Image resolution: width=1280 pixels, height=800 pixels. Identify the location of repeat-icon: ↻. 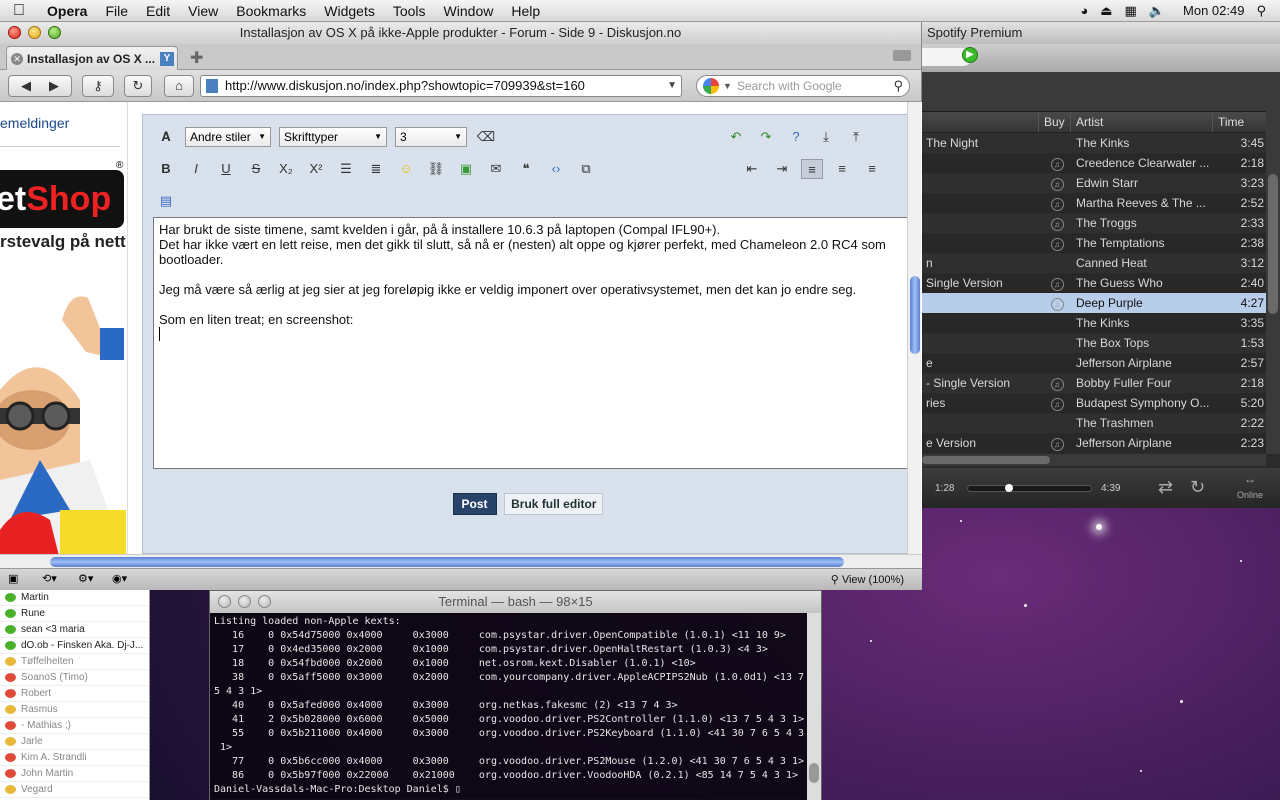
(1197, 487).